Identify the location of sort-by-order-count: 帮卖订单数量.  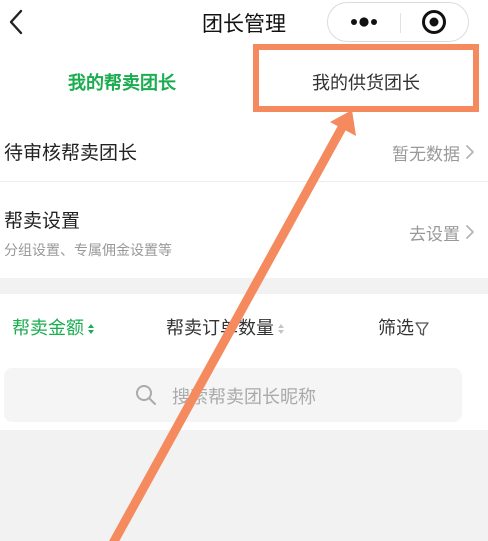
(225, 327).